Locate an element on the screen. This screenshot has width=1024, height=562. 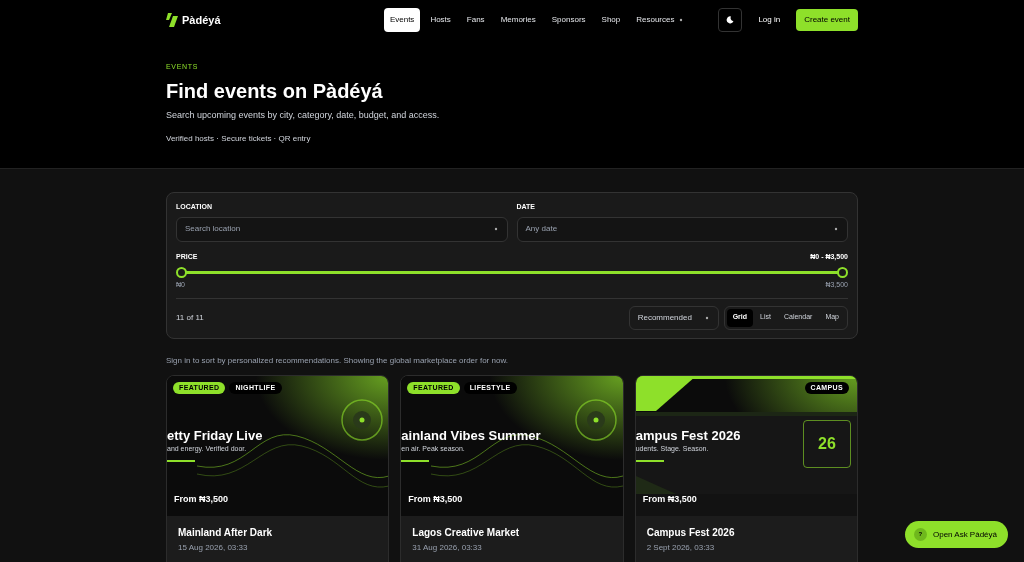
sort-select: Recommended is located at coordinates (673, 317).